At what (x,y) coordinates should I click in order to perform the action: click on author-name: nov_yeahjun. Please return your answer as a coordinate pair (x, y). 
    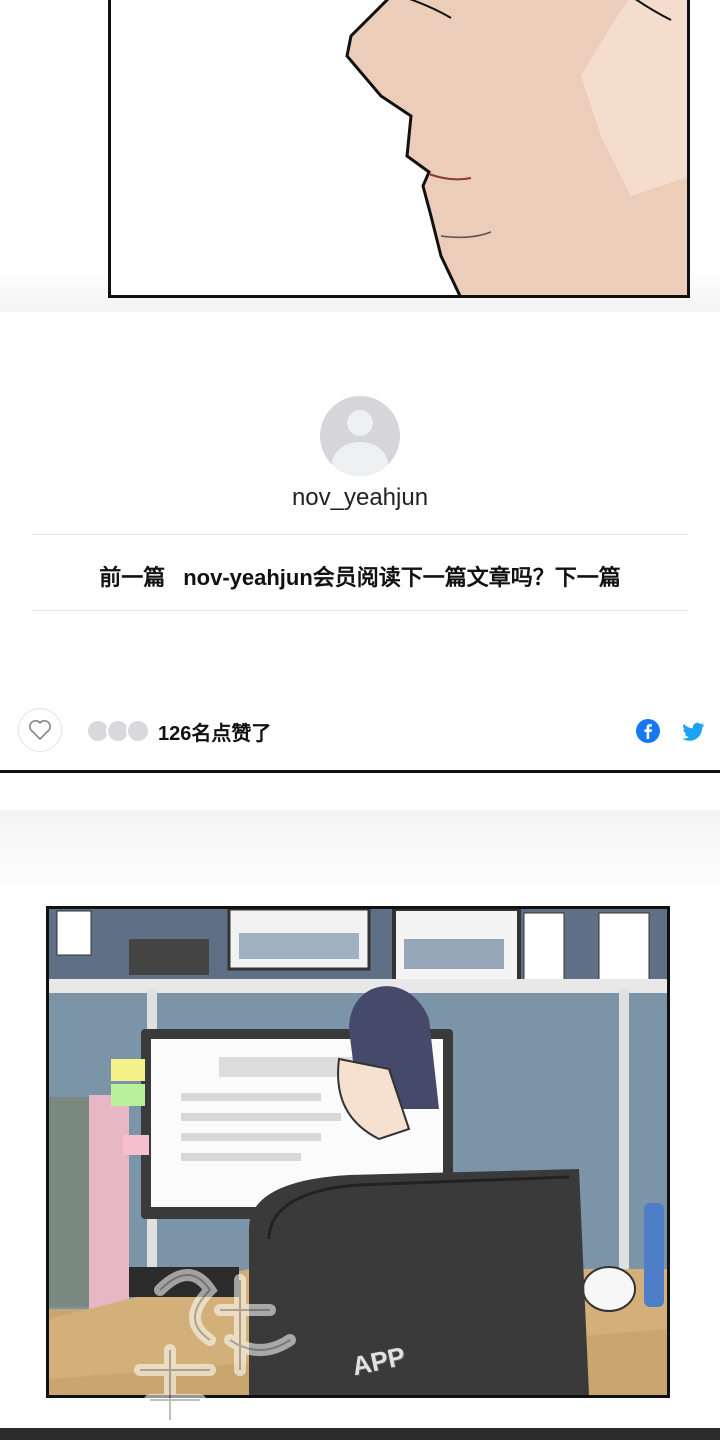
    Looking at the image, I should click on (360, 498).